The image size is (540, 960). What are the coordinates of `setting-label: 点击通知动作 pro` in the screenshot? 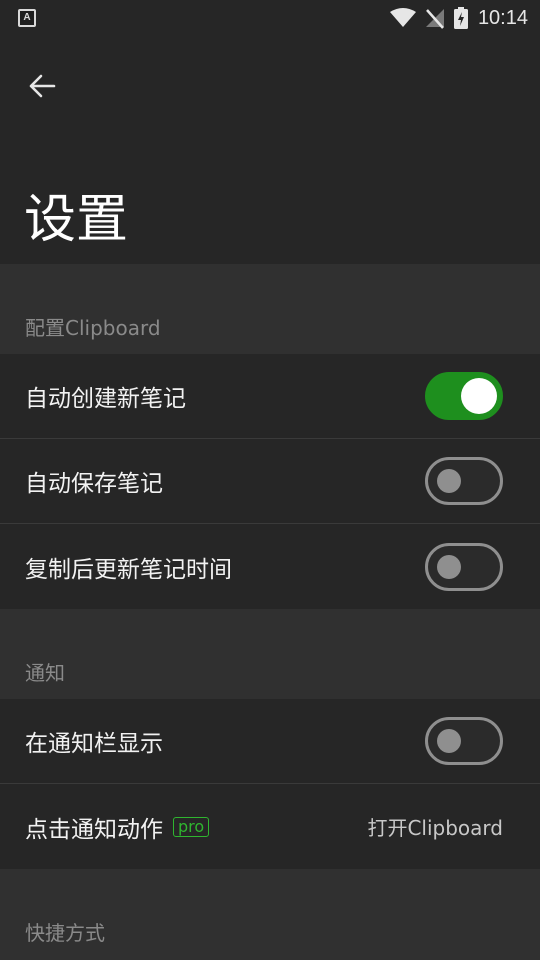 It's located at (196, 827).